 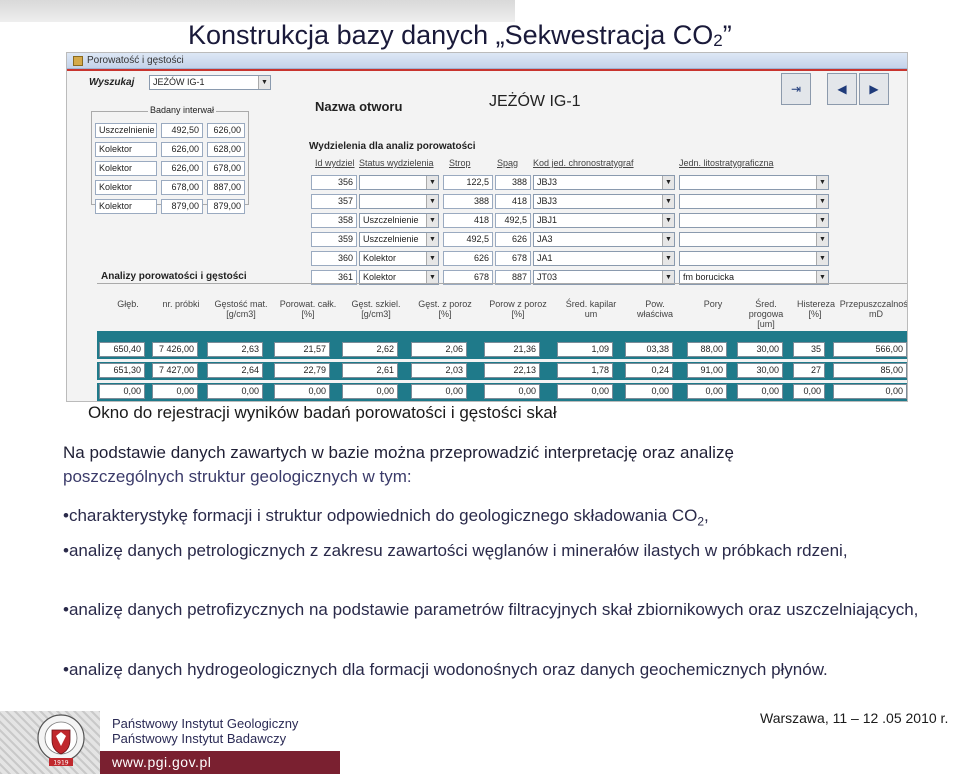 I want to click on analysis-cell: 2,06, so click(x=439, y=349).